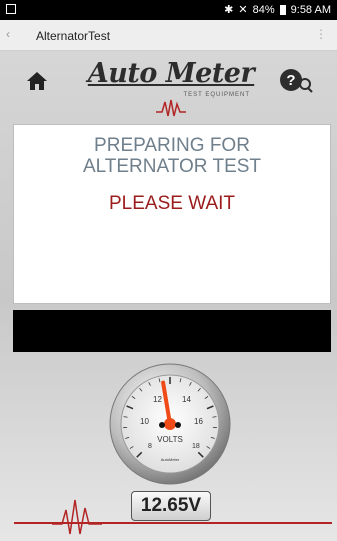  I want to click on logo-subtitle: TEST EQUIPMENT, so click(216, 95).